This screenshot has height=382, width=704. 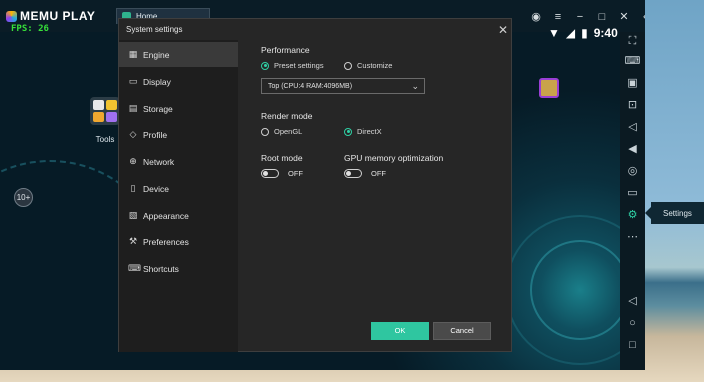 I want to click on radio-directx: DirectX, so click(x=363, y=131).